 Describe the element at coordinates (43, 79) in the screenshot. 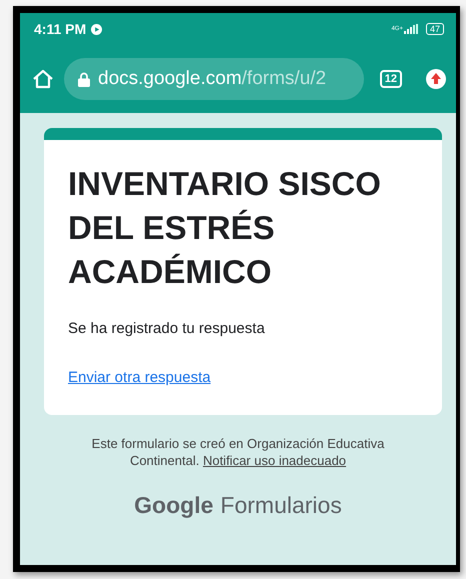

I see `home-icon` at that location.